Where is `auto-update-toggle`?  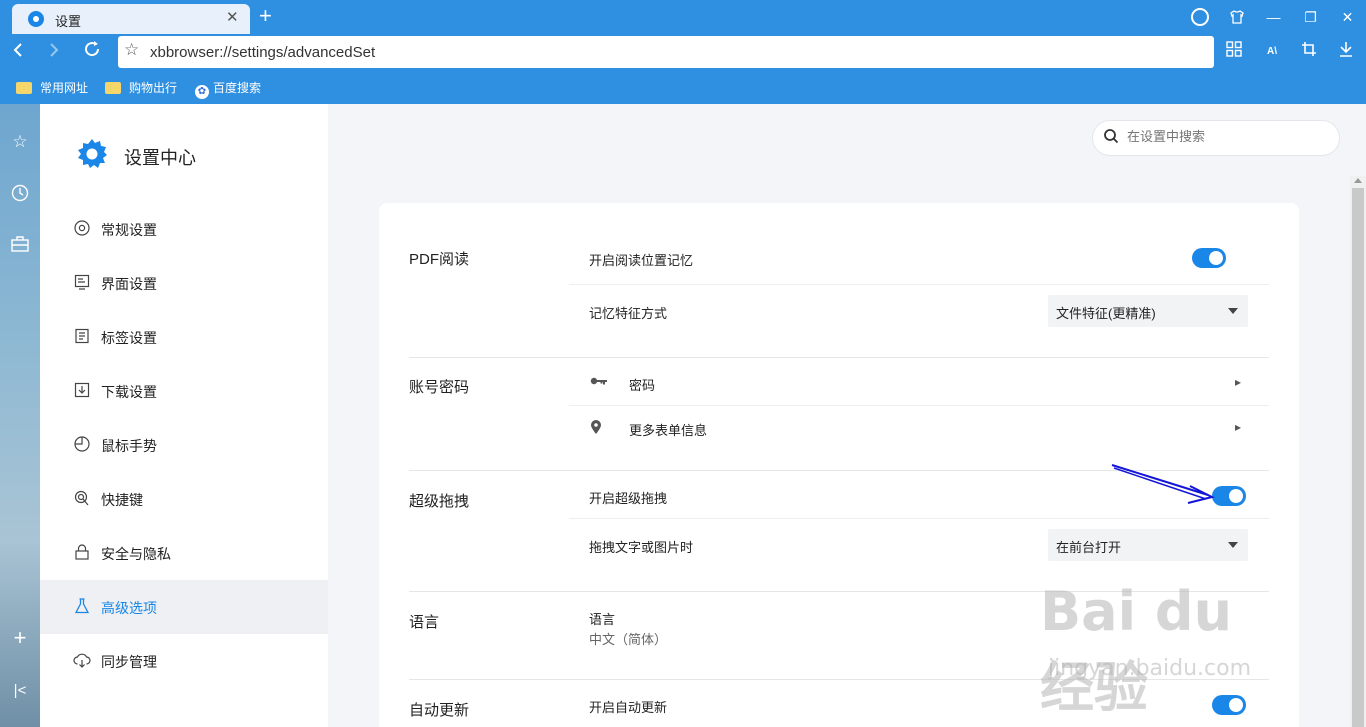 auto-update-toggle is located at coordinates (1229, 705).